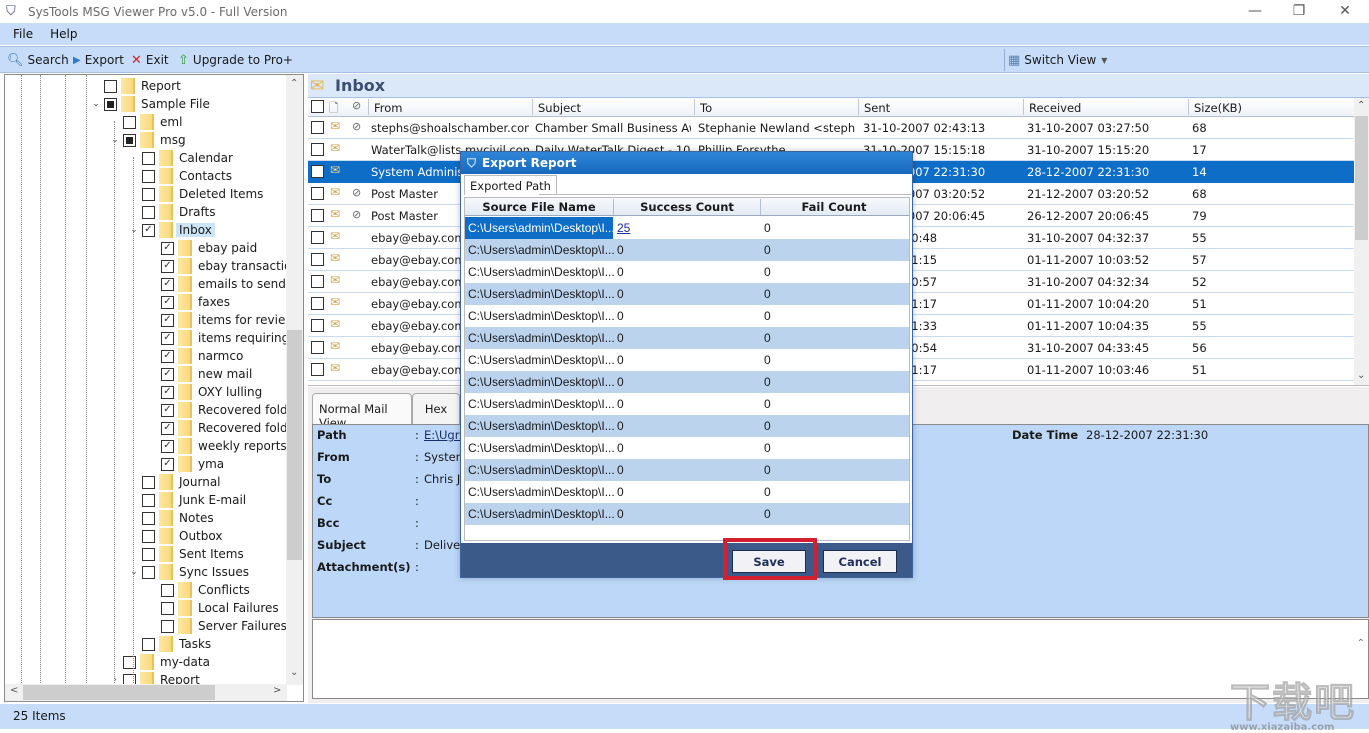  What do you see at coordinates (213, 608) in the screenshot?
I see `tree-item: Local Failures` at bounding box center [213, 608].